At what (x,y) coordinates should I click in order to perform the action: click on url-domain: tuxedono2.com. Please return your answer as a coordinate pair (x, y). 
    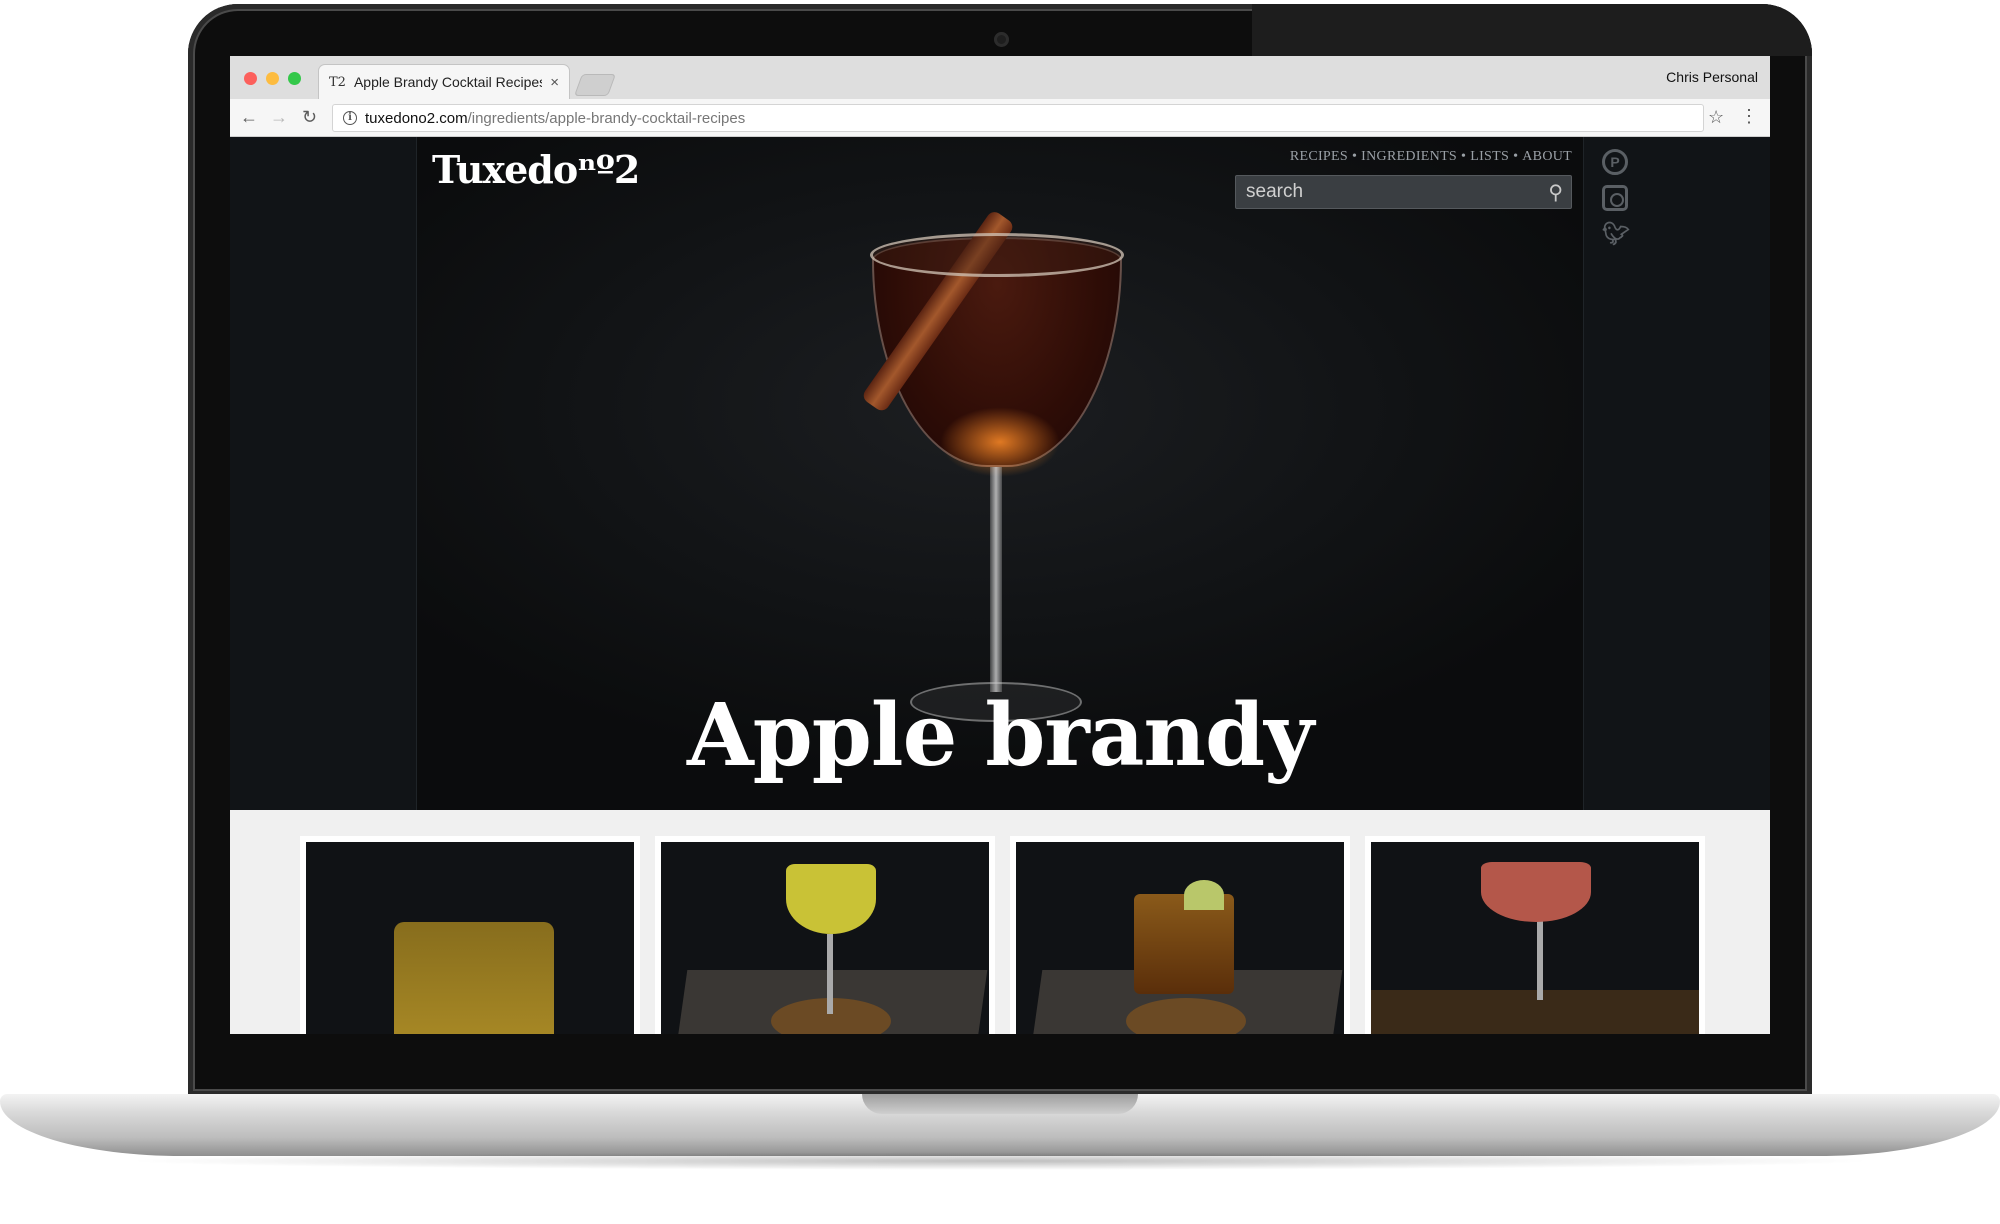
    Looking at the image, I should click on (416, 118).